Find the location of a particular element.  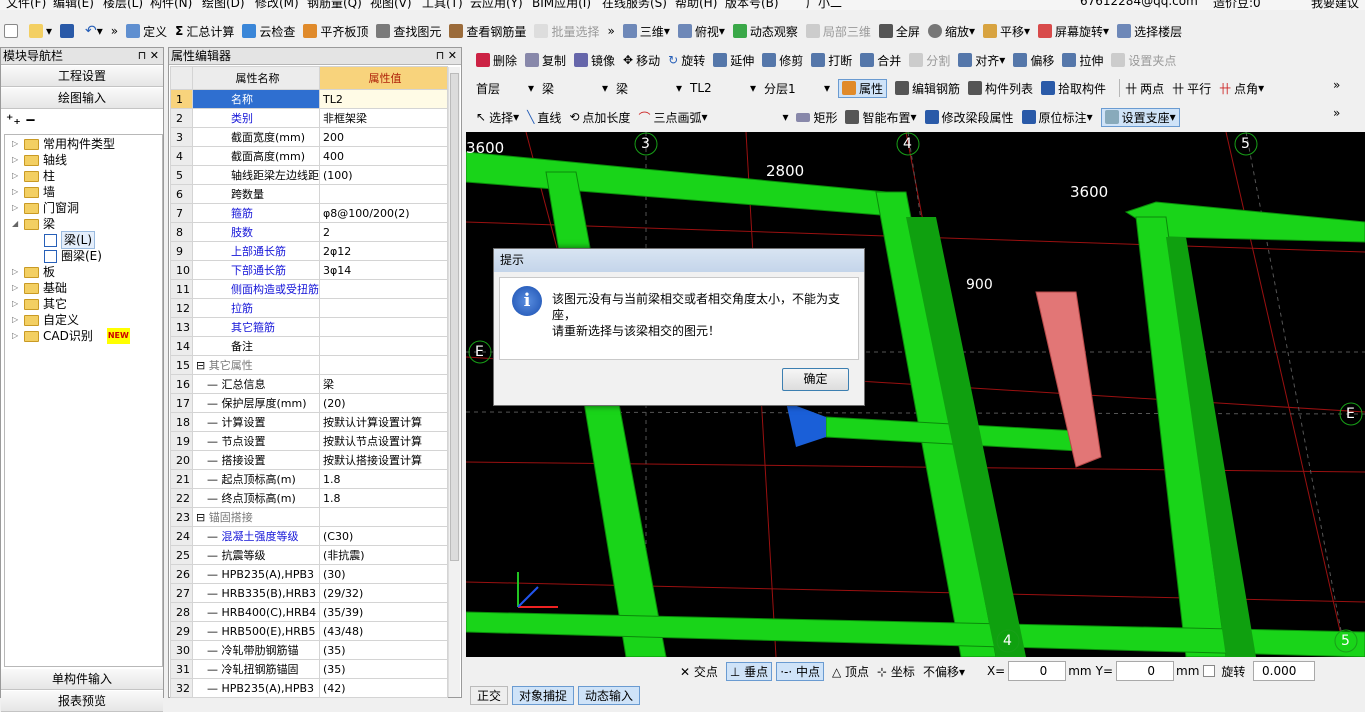

ortho-tab: 正交 is located at coordinates (489, 695).